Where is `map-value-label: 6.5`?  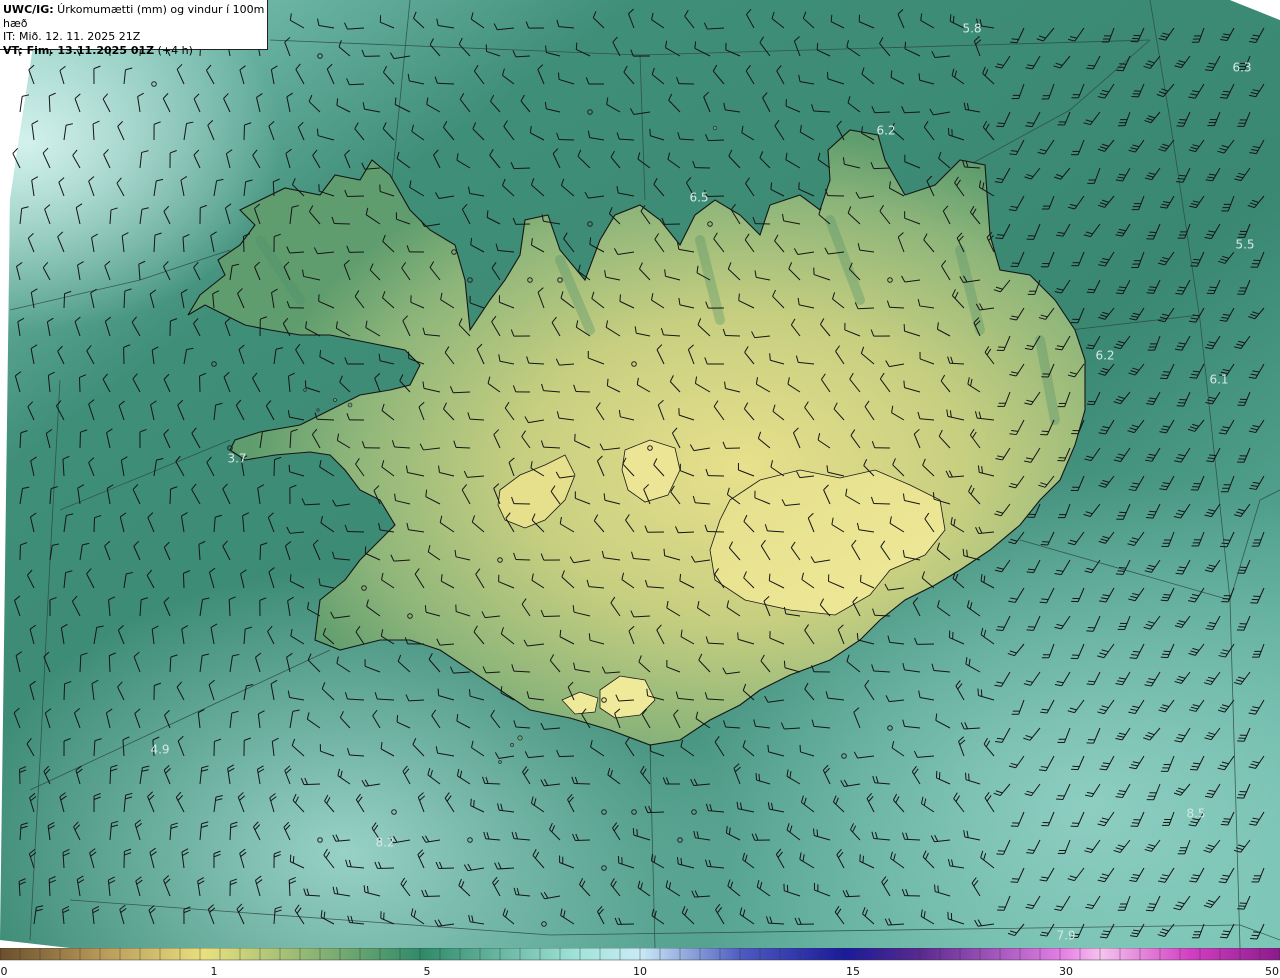
map-value-label: 6.5 is located at coordinates (698, 198).